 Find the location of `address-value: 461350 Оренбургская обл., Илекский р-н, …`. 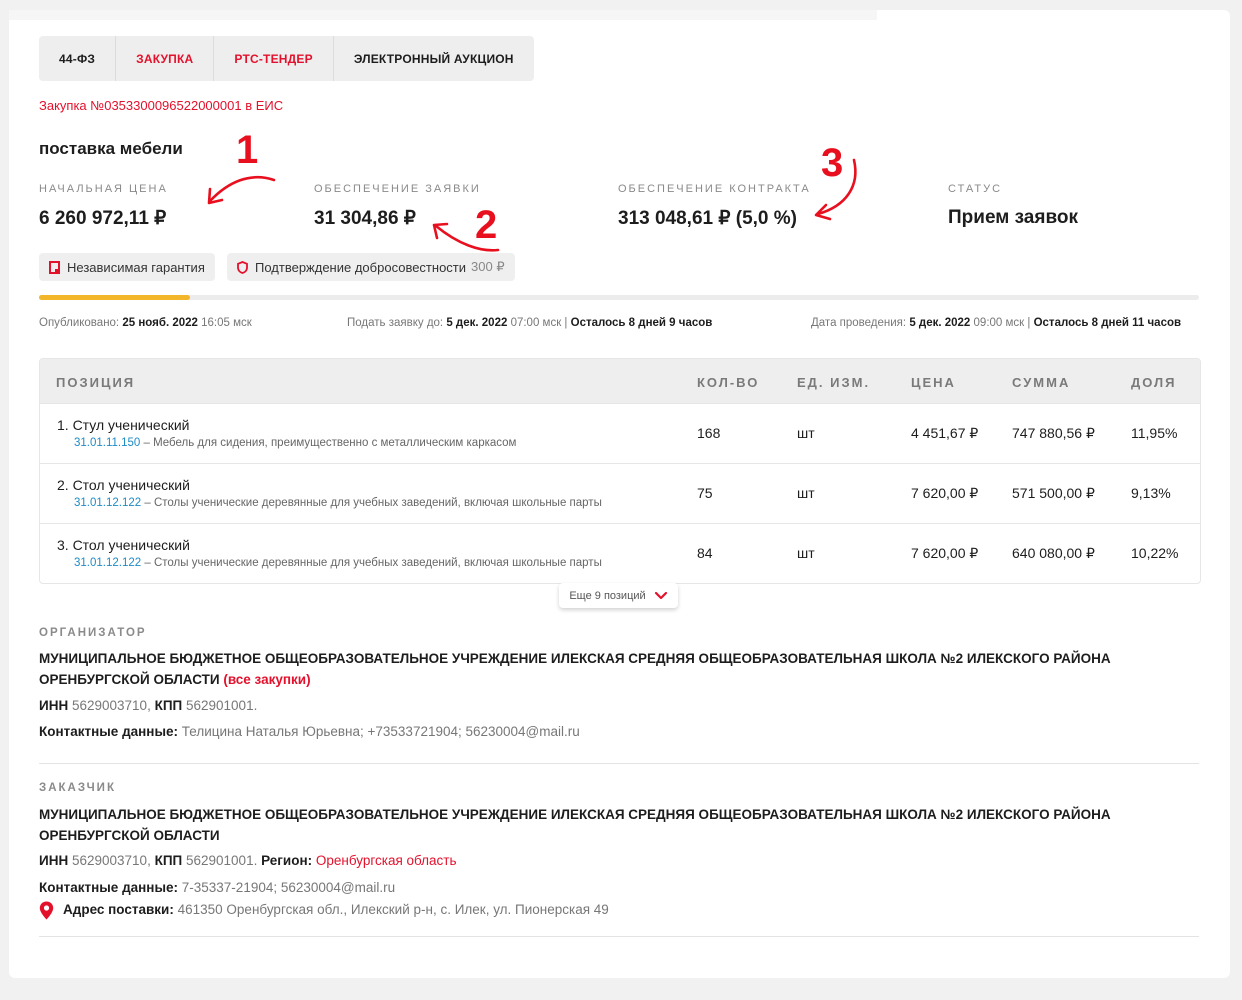

address-value: 461350 Оренбургская обл., Илекский р-н, … is located at coordinates (393, 909).